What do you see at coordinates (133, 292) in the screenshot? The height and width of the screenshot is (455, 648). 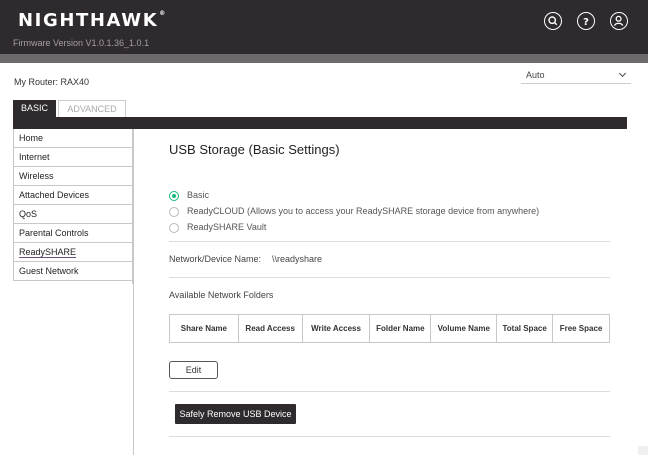 I see `content-divider` at bounding box center [133, 292].